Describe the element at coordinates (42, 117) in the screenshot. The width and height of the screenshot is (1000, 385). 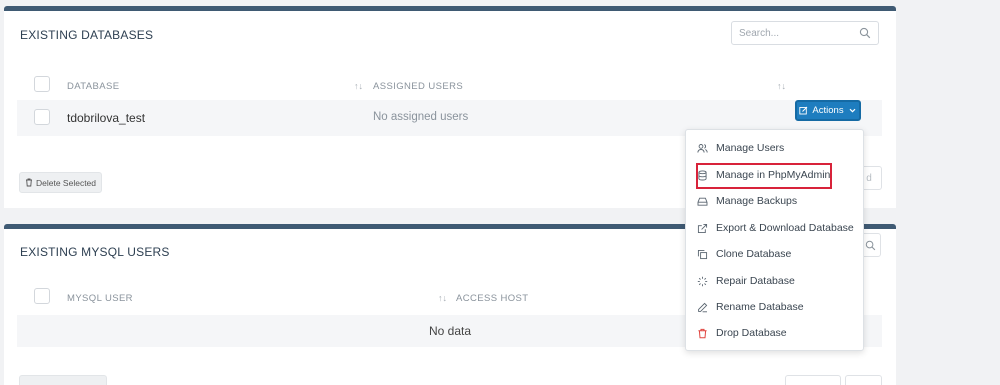
I see `row-checkbox` at that location.